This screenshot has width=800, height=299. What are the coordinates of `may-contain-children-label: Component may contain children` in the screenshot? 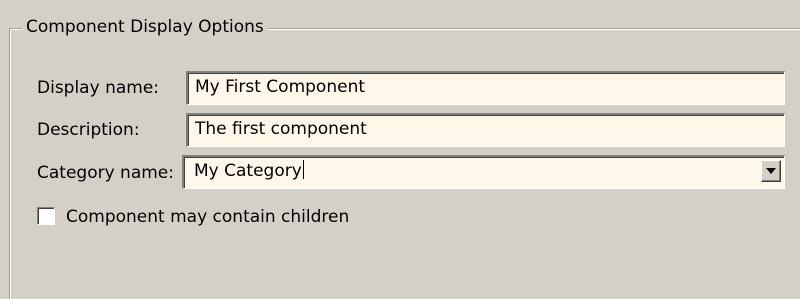 It's located at (207, 217).